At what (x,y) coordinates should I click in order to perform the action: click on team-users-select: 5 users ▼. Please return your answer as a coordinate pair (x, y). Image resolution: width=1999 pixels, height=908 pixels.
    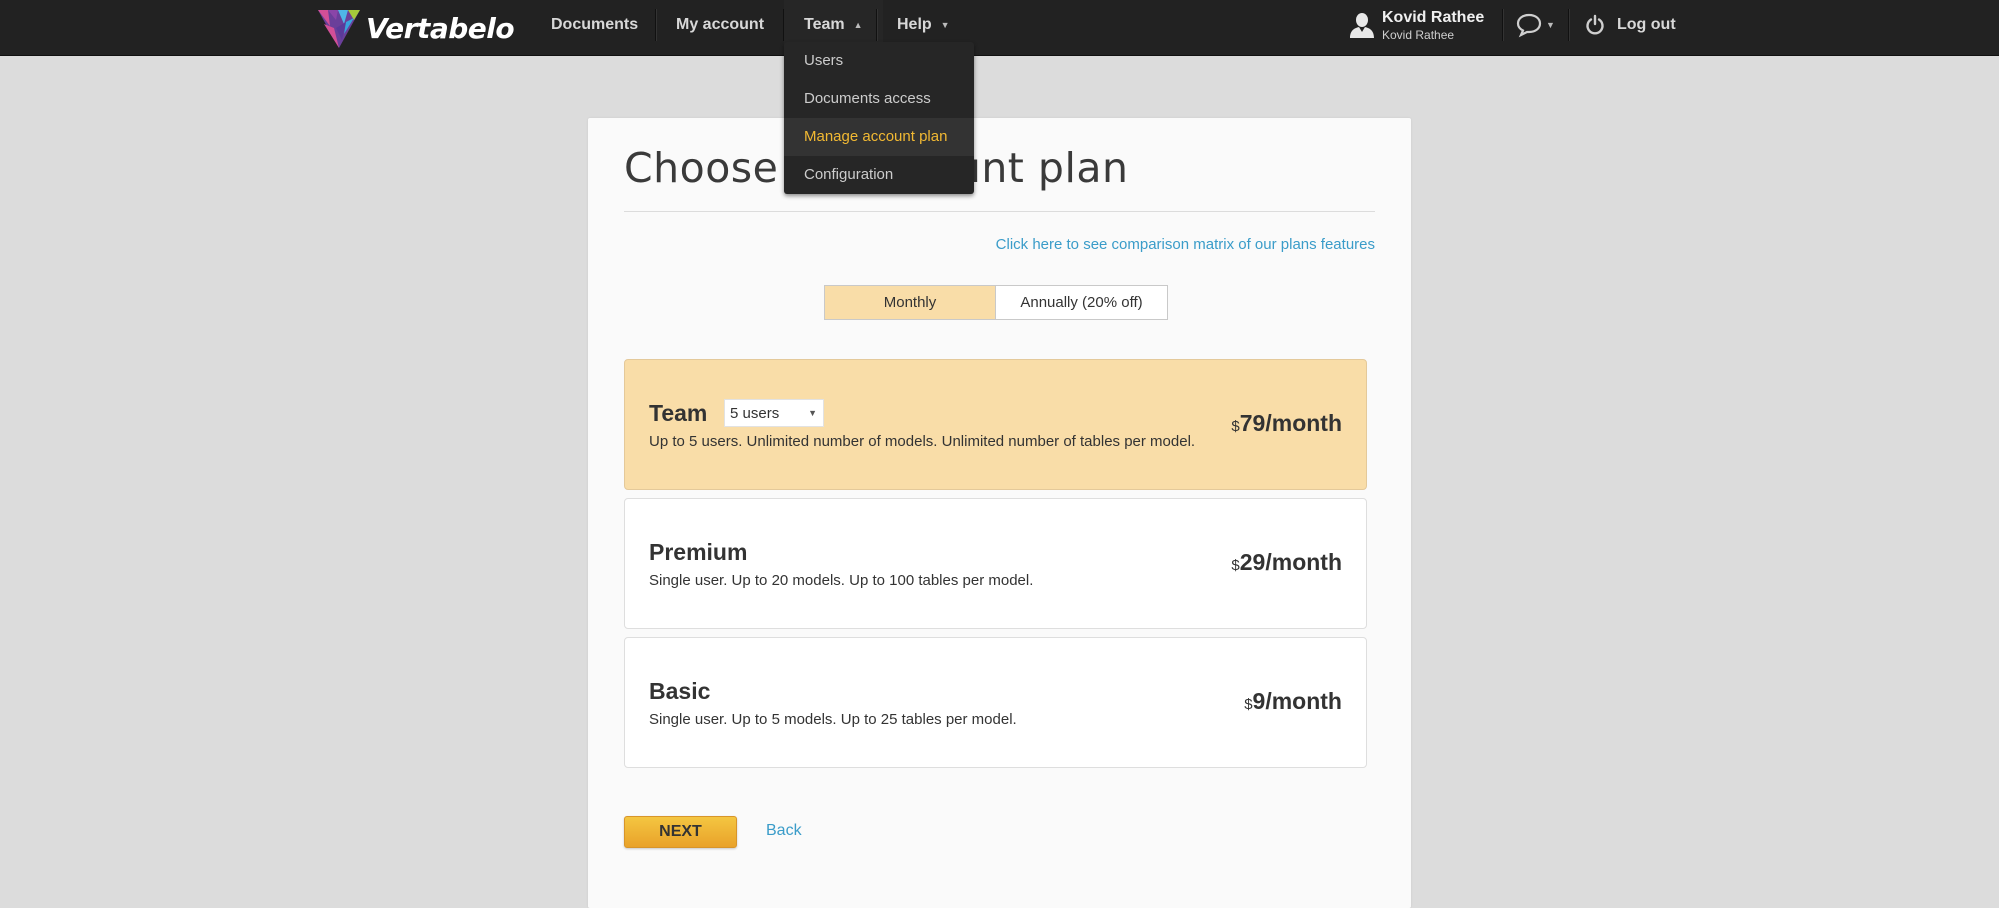
    Looking at the image, I should click on (774, 413).